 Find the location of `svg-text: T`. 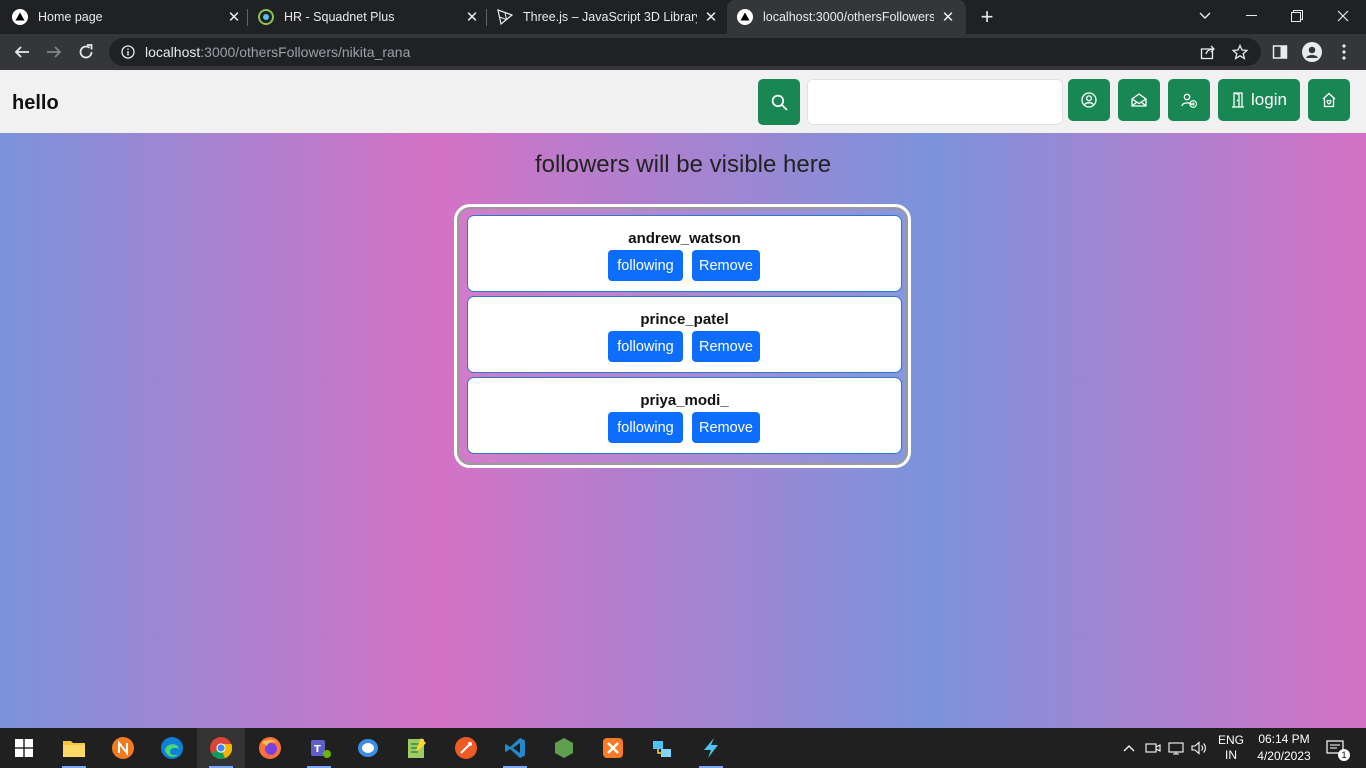

svg-text: T is located at coordinates (317, 749).